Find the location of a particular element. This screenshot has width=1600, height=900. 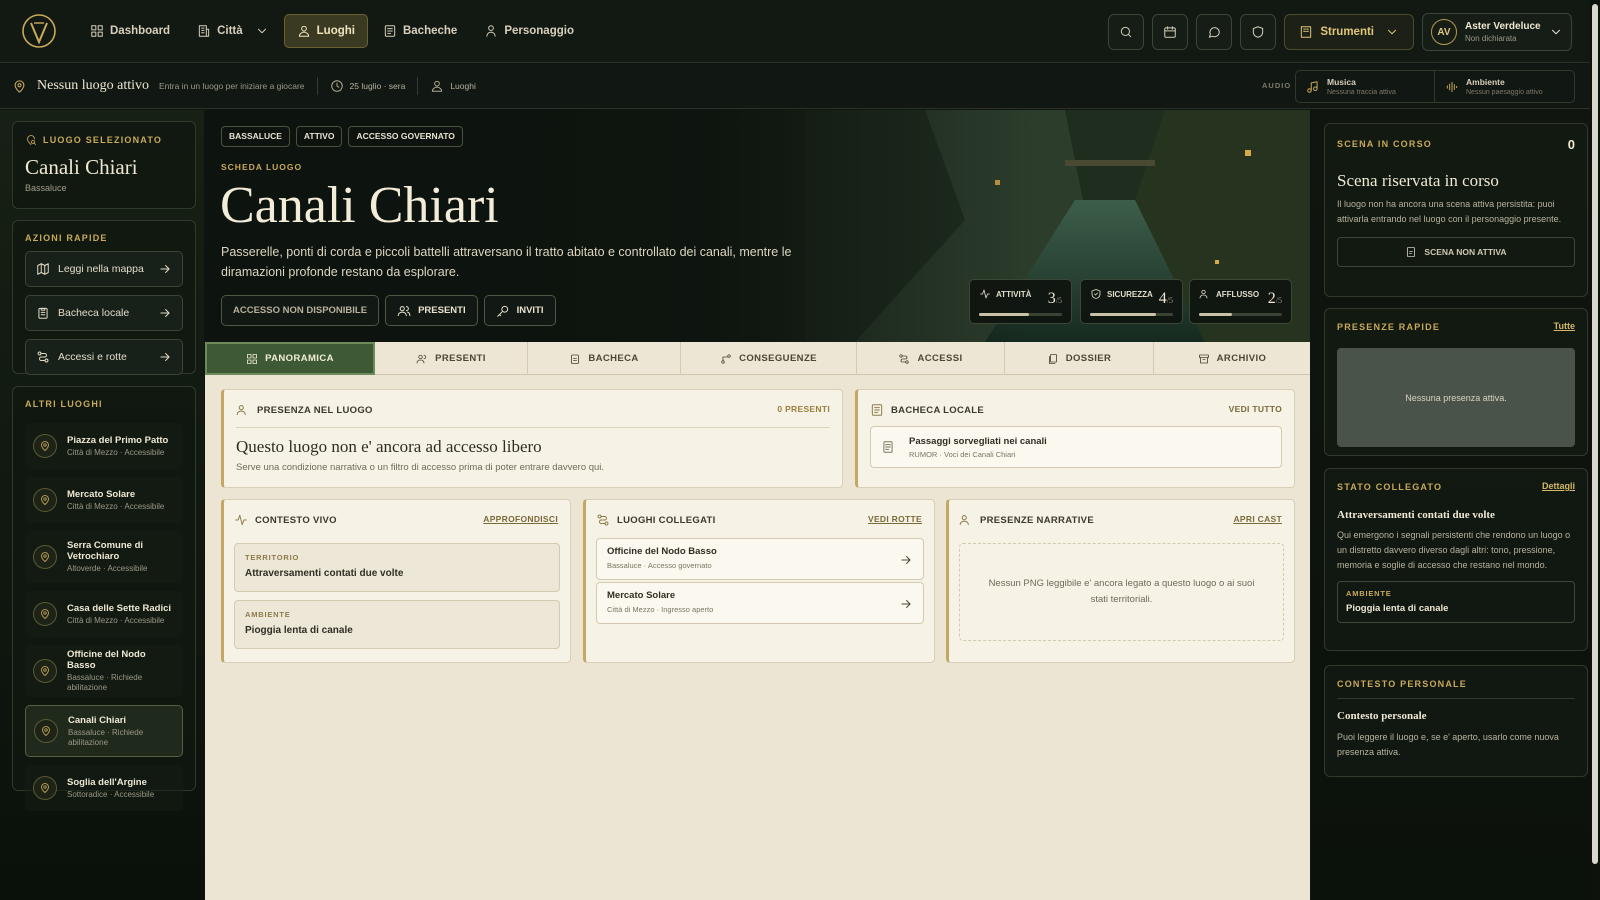

tab-presenti: PRESENTI is located at coordinates (451, 358).